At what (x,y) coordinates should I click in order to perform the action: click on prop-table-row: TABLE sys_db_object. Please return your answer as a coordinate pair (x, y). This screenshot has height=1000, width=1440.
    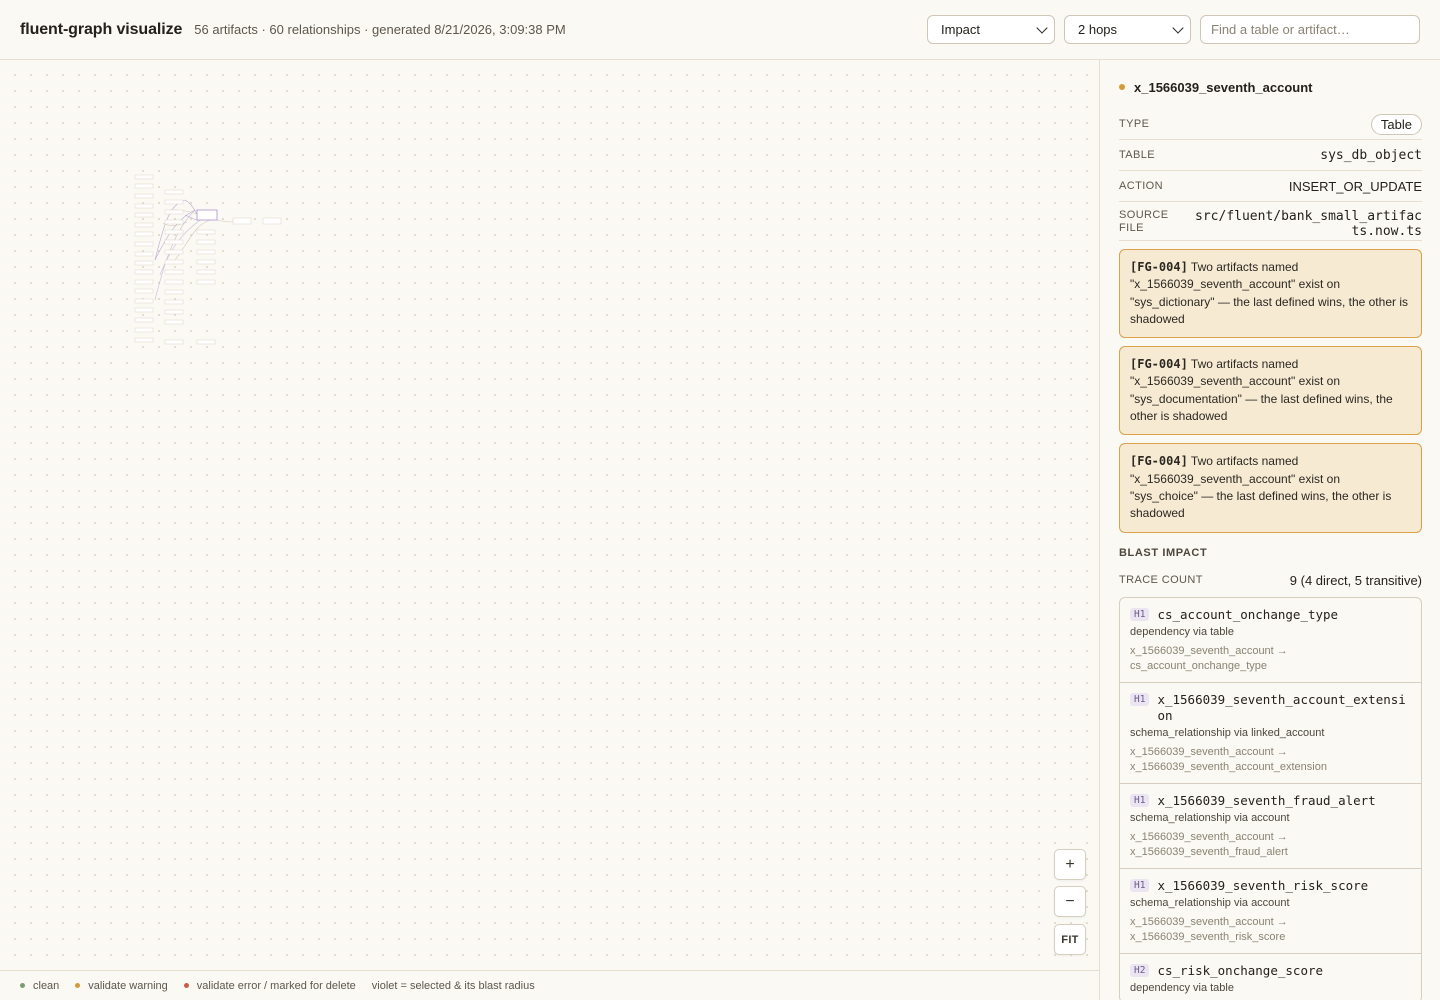
    Looking at the image, I should click on (1270, 155).